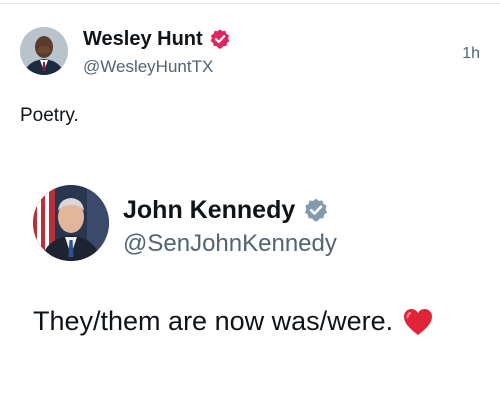 The width and height of the screenshot is (500, 411). I want to click on author-name-row: Wesley Hunt, so click(157, 39).